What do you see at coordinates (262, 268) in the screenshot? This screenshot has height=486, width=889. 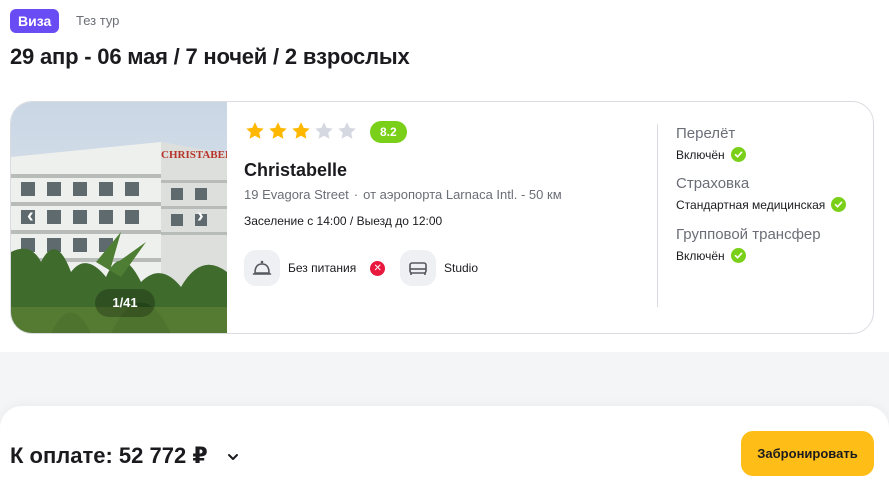 I see `cloche-icon` at bounding box center [262, 268].